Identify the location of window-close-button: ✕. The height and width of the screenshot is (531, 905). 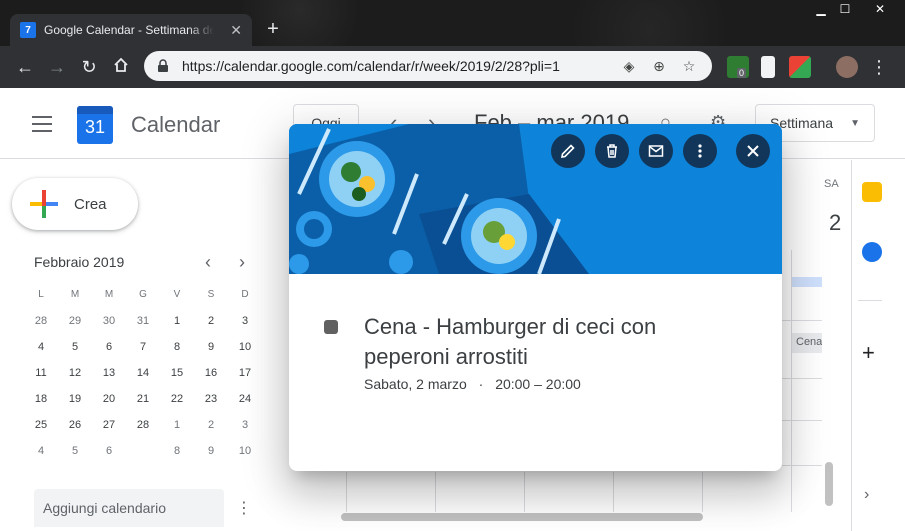
(880, 10).